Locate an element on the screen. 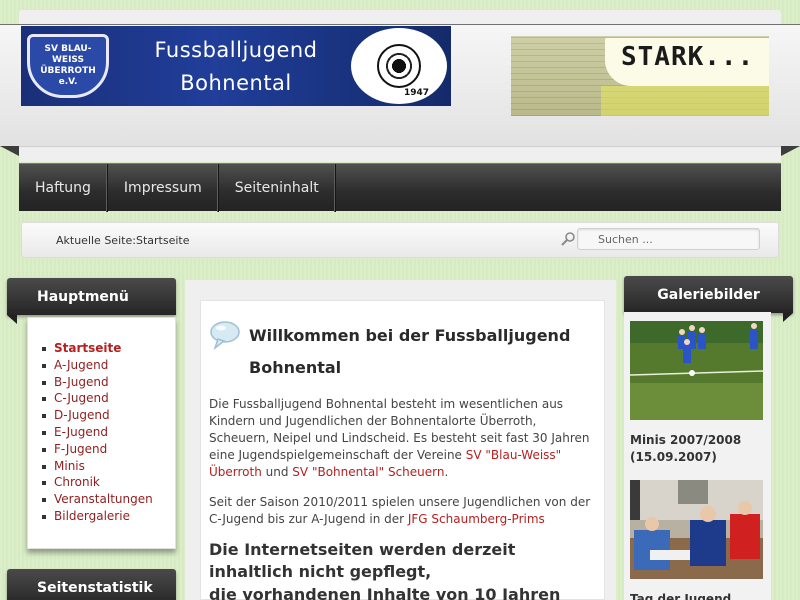  gallery-header: Galeriebilder is located at coordinates (708, 299).